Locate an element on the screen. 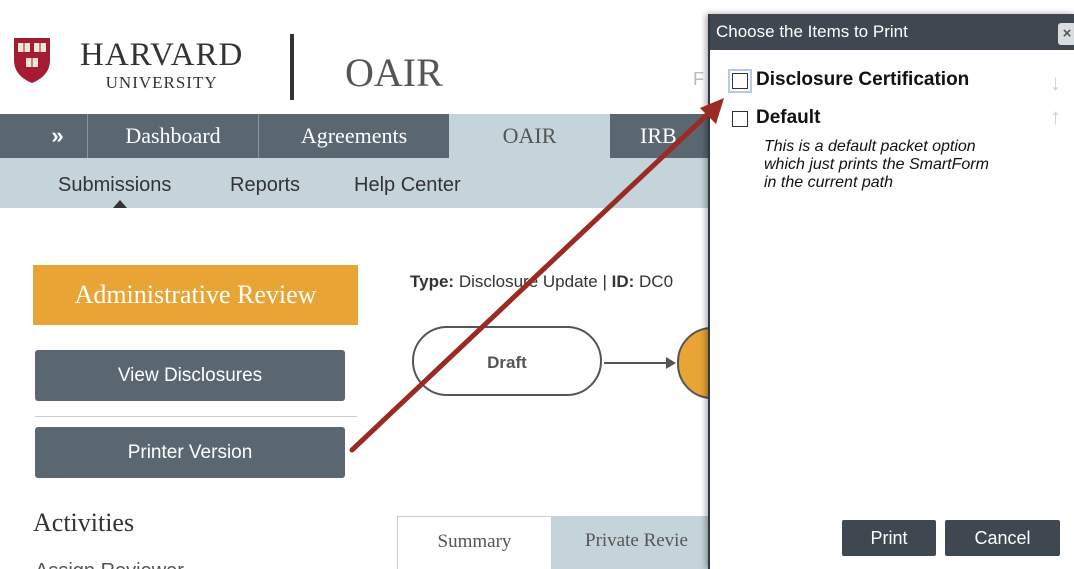  view-disclosures-button: View Disclosures is located at coordinates (190, 375).